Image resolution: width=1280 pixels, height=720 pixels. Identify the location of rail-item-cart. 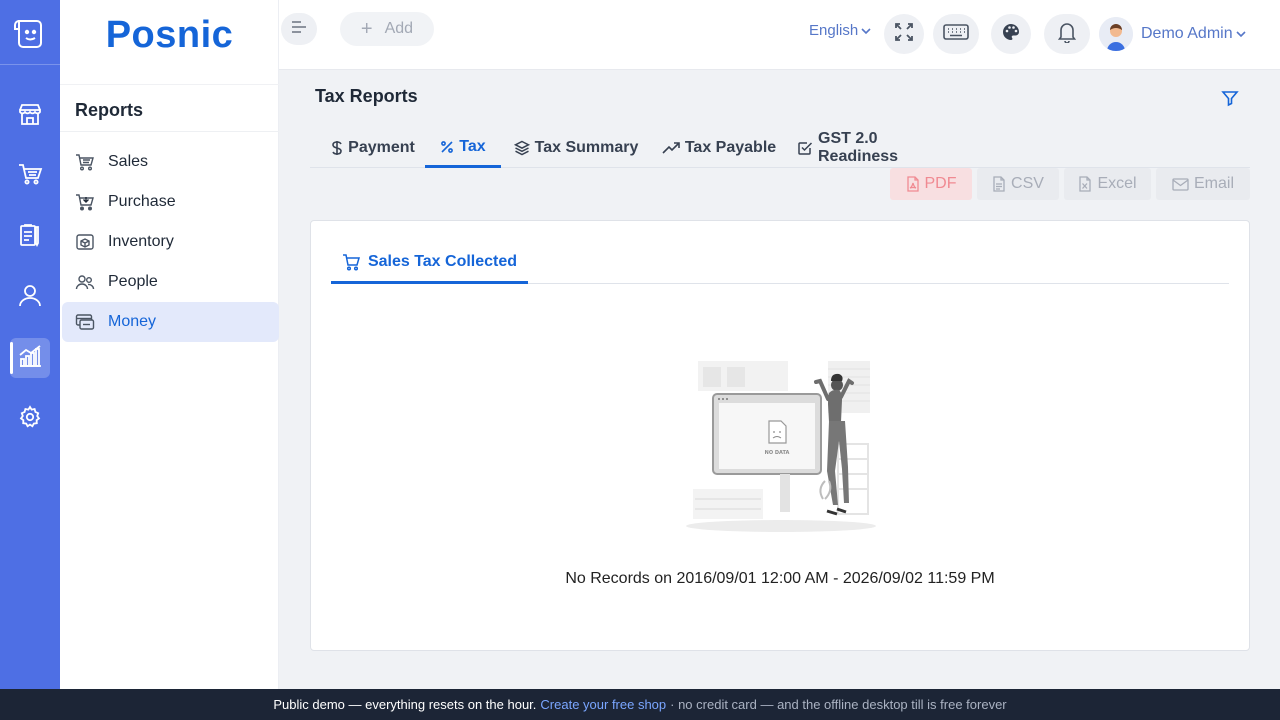
(30, 176).